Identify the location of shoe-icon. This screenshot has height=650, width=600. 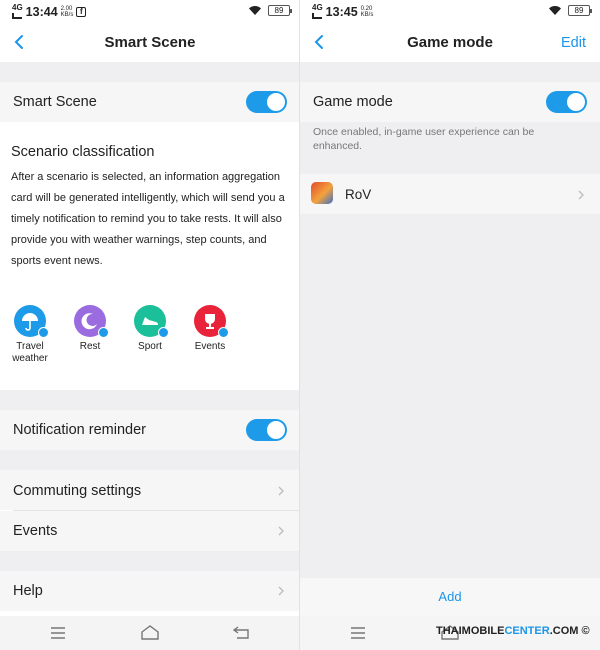
(151, 321).